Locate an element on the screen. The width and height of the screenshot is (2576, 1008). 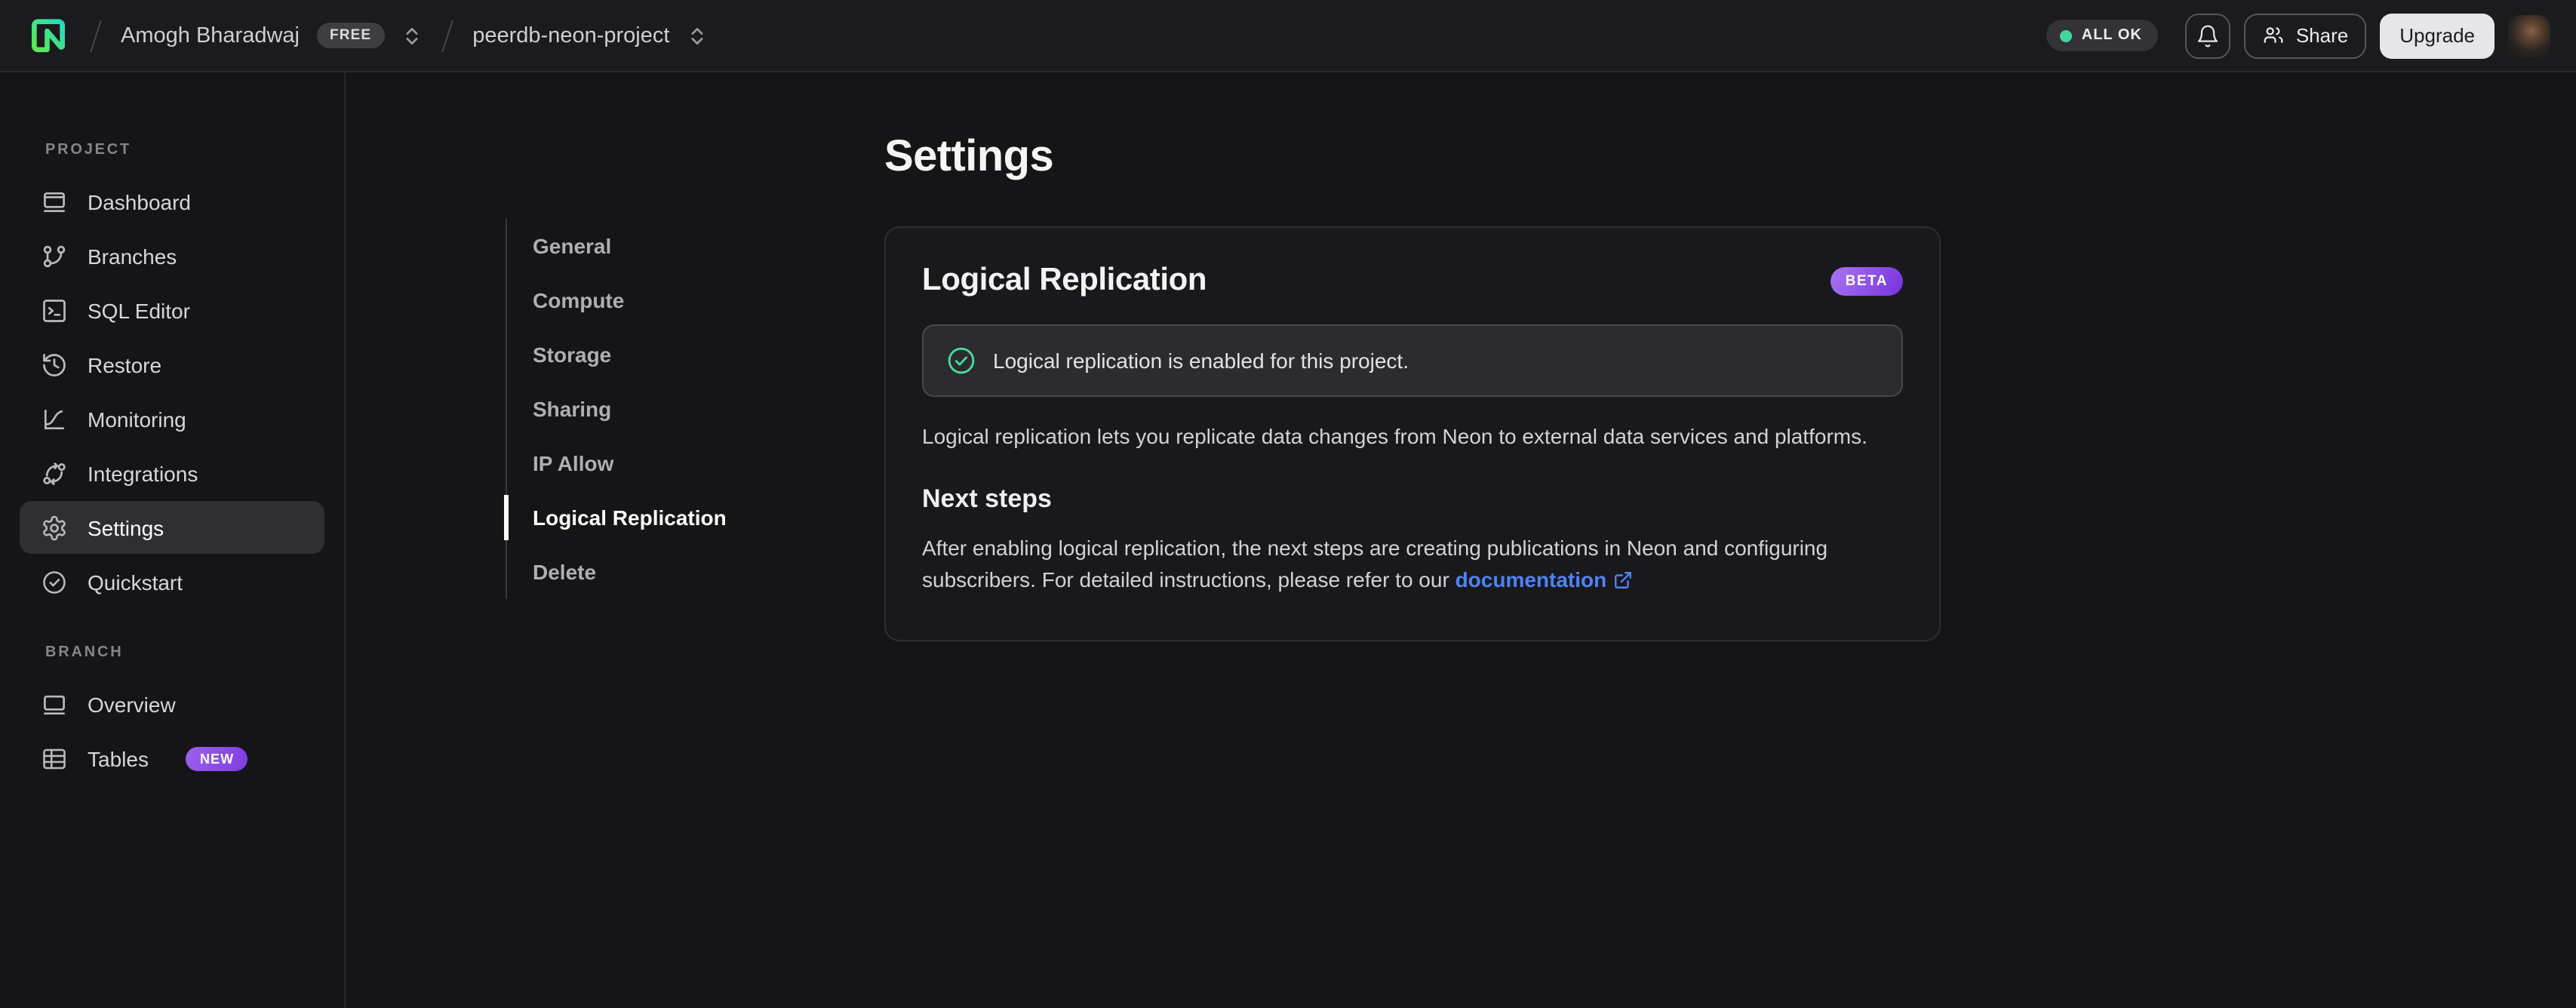
dashboard-icon is located at coordinates (54, 201).